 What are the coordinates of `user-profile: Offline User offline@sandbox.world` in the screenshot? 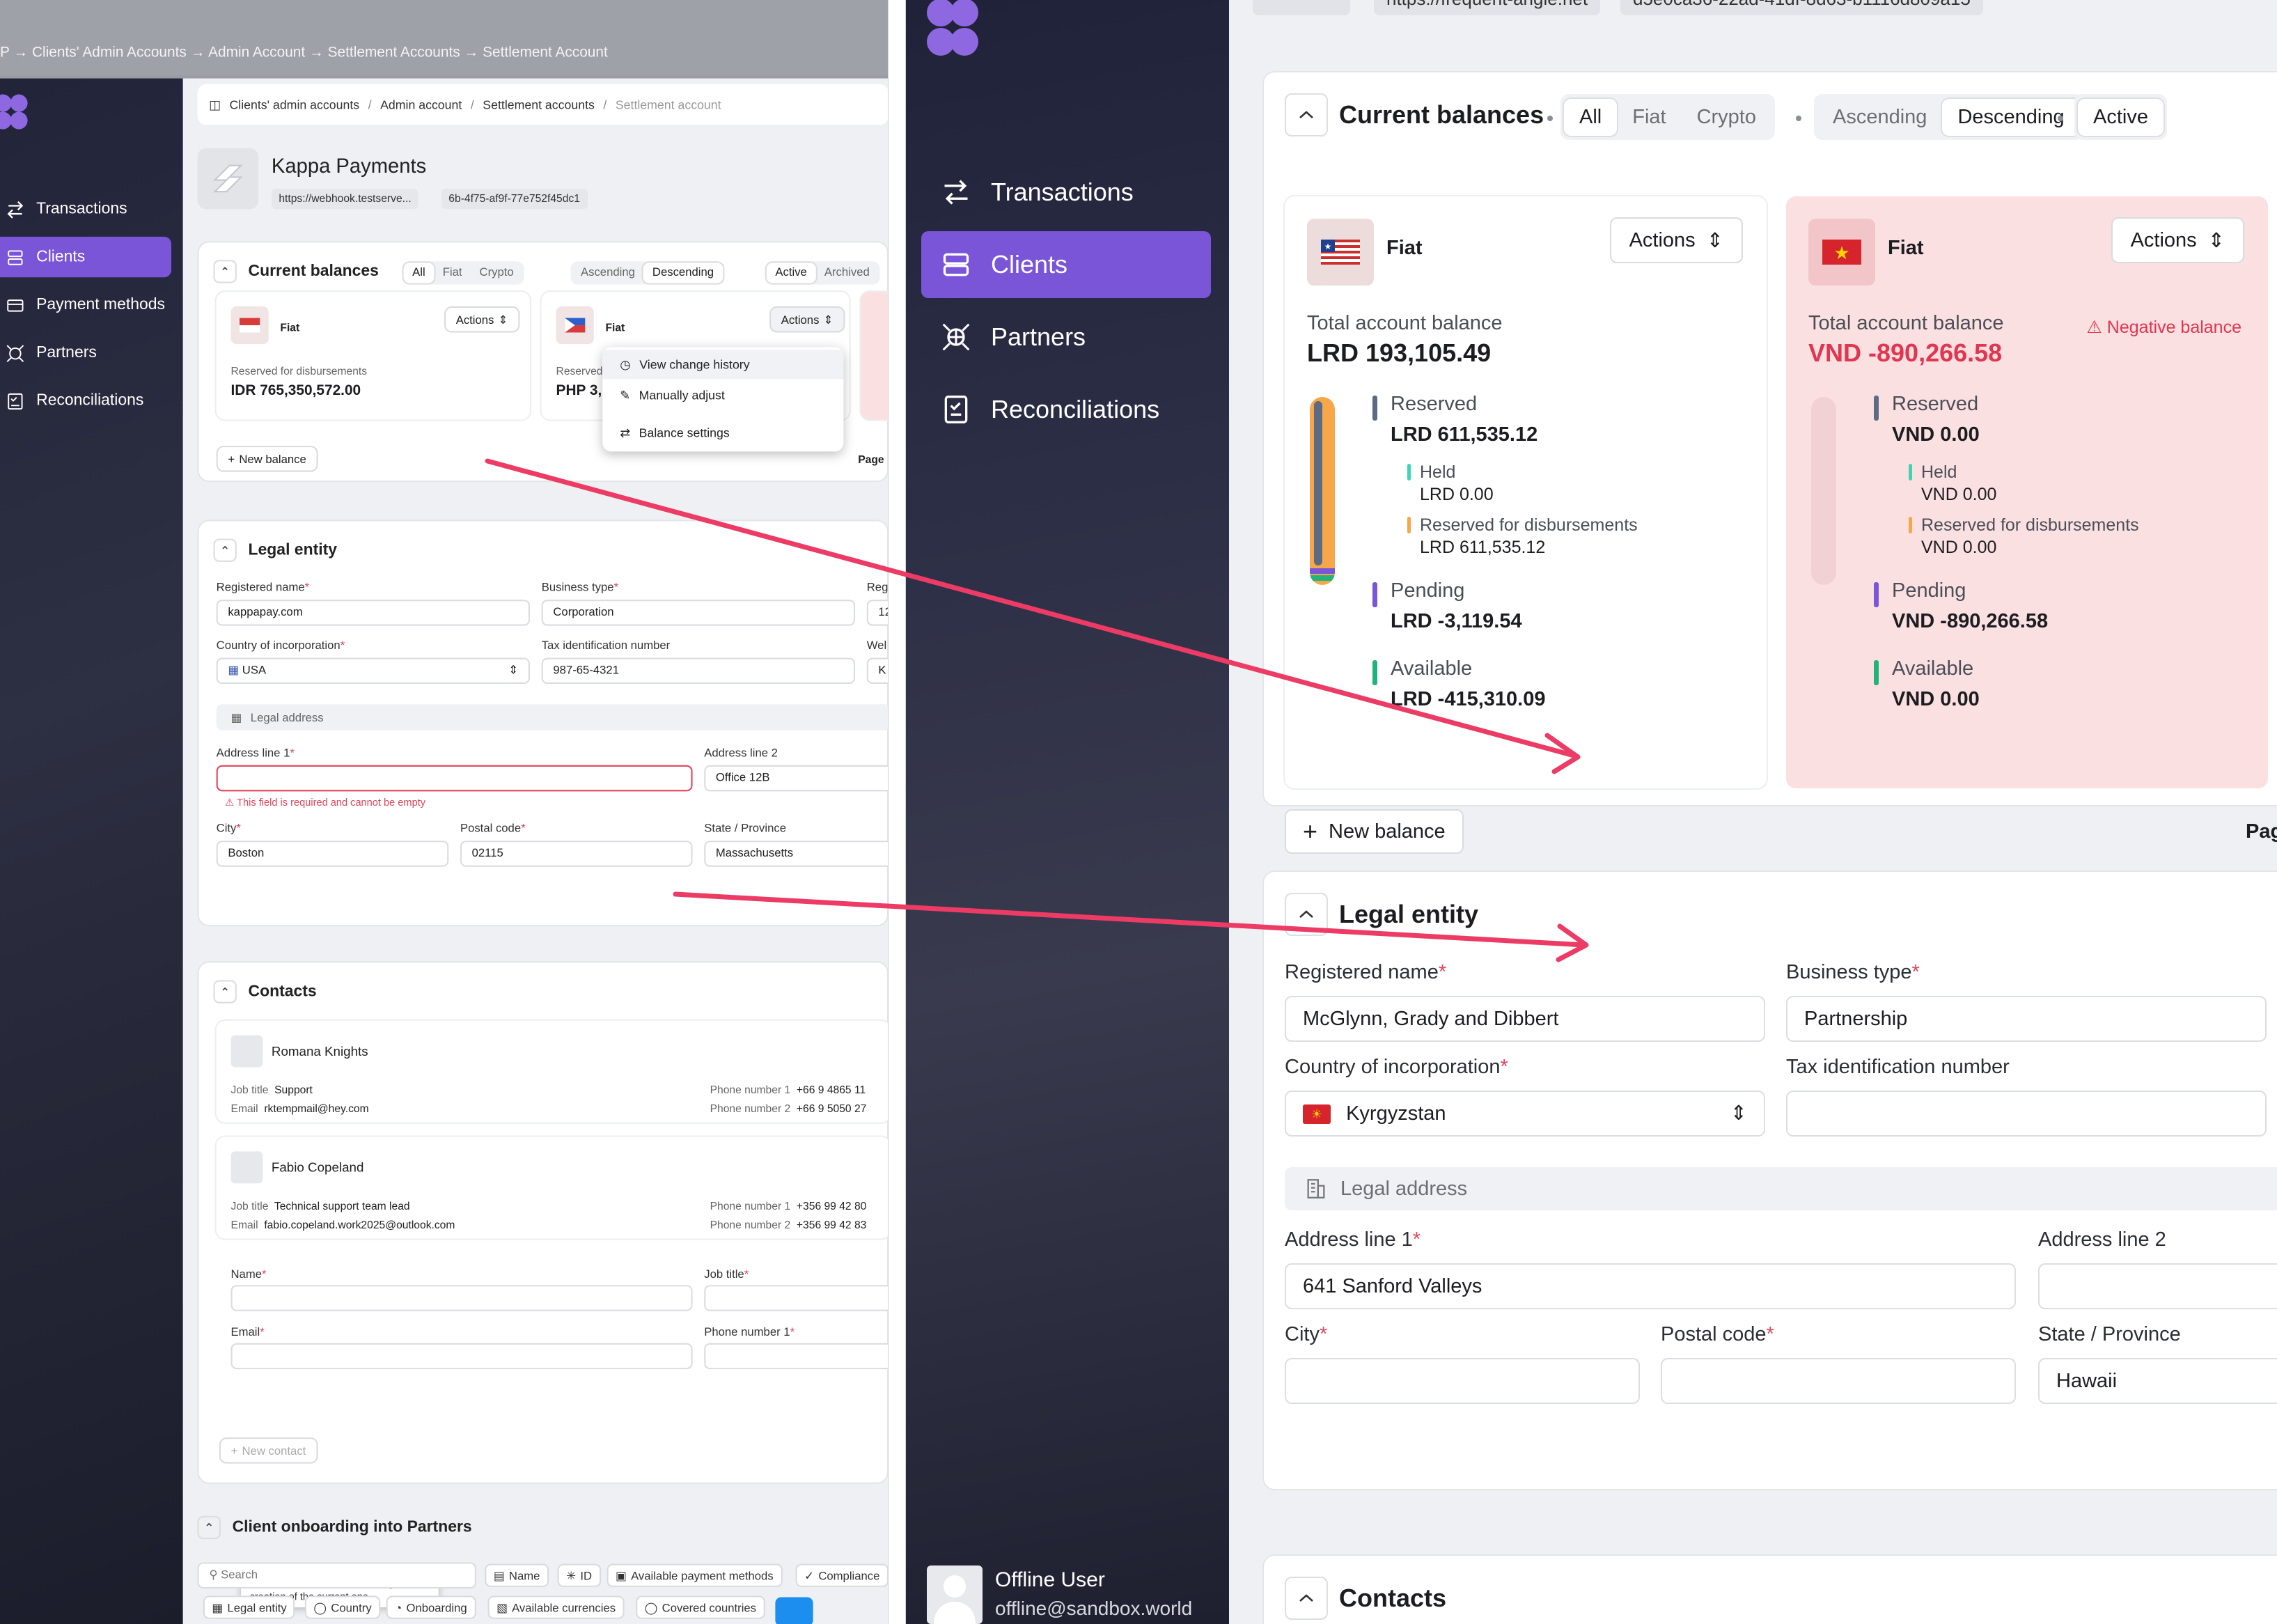 It's located at (1073, 1595).